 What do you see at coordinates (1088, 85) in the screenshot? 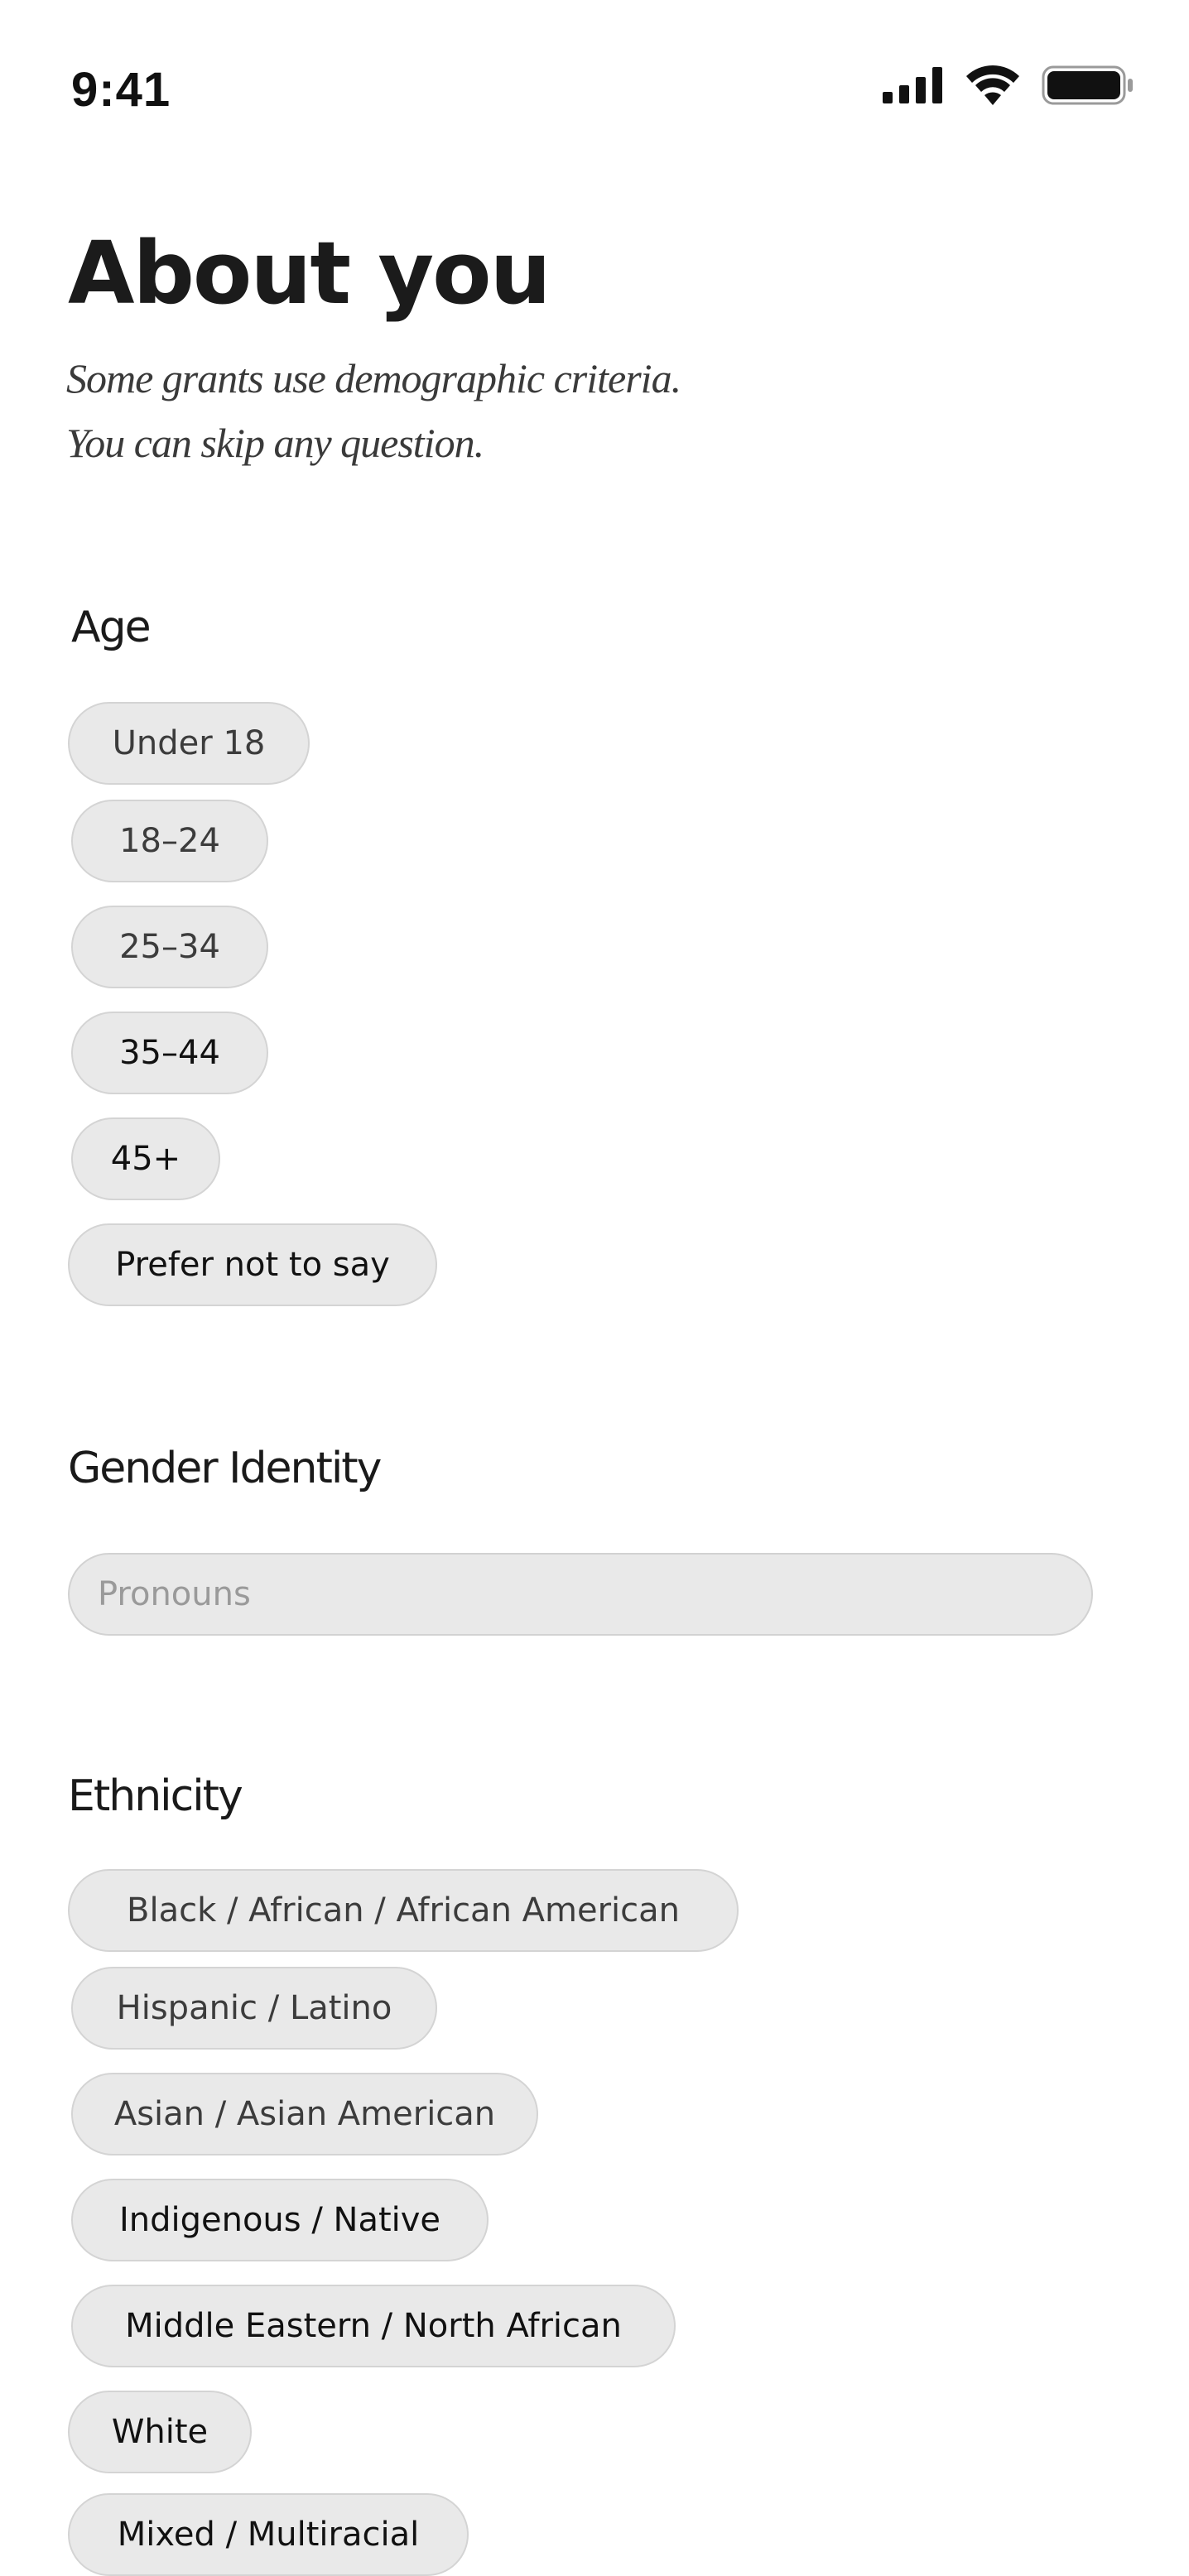
I see `battery-icon` at bounding box center [1088, 85].